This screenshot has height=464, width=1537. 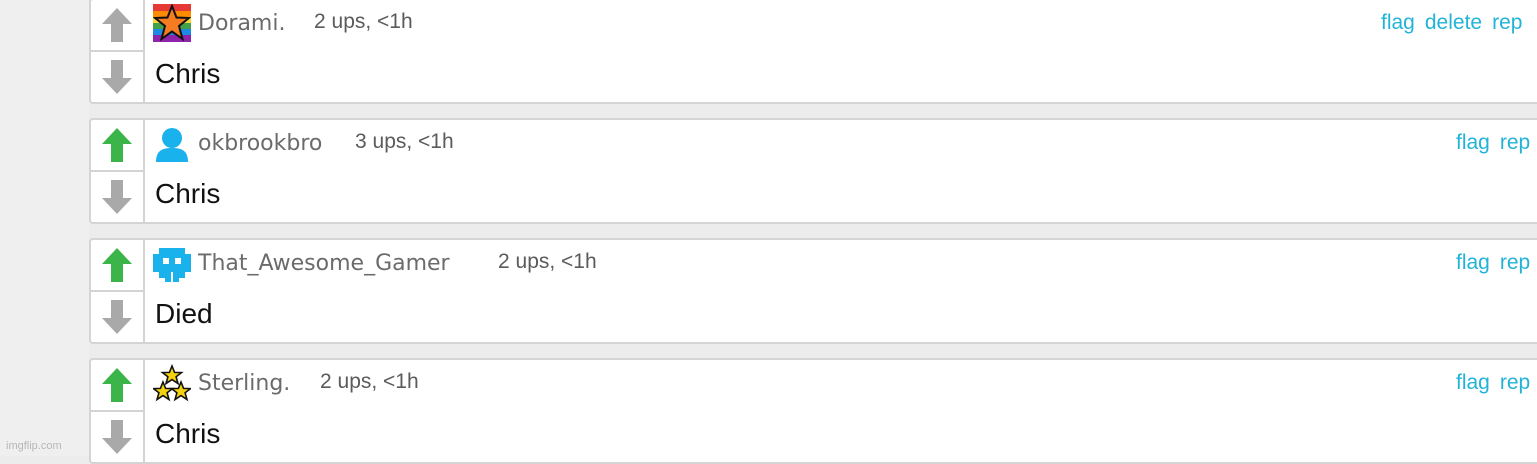 I want to click on comment-actions: flag delete rep, so click(x=1456, y=23).